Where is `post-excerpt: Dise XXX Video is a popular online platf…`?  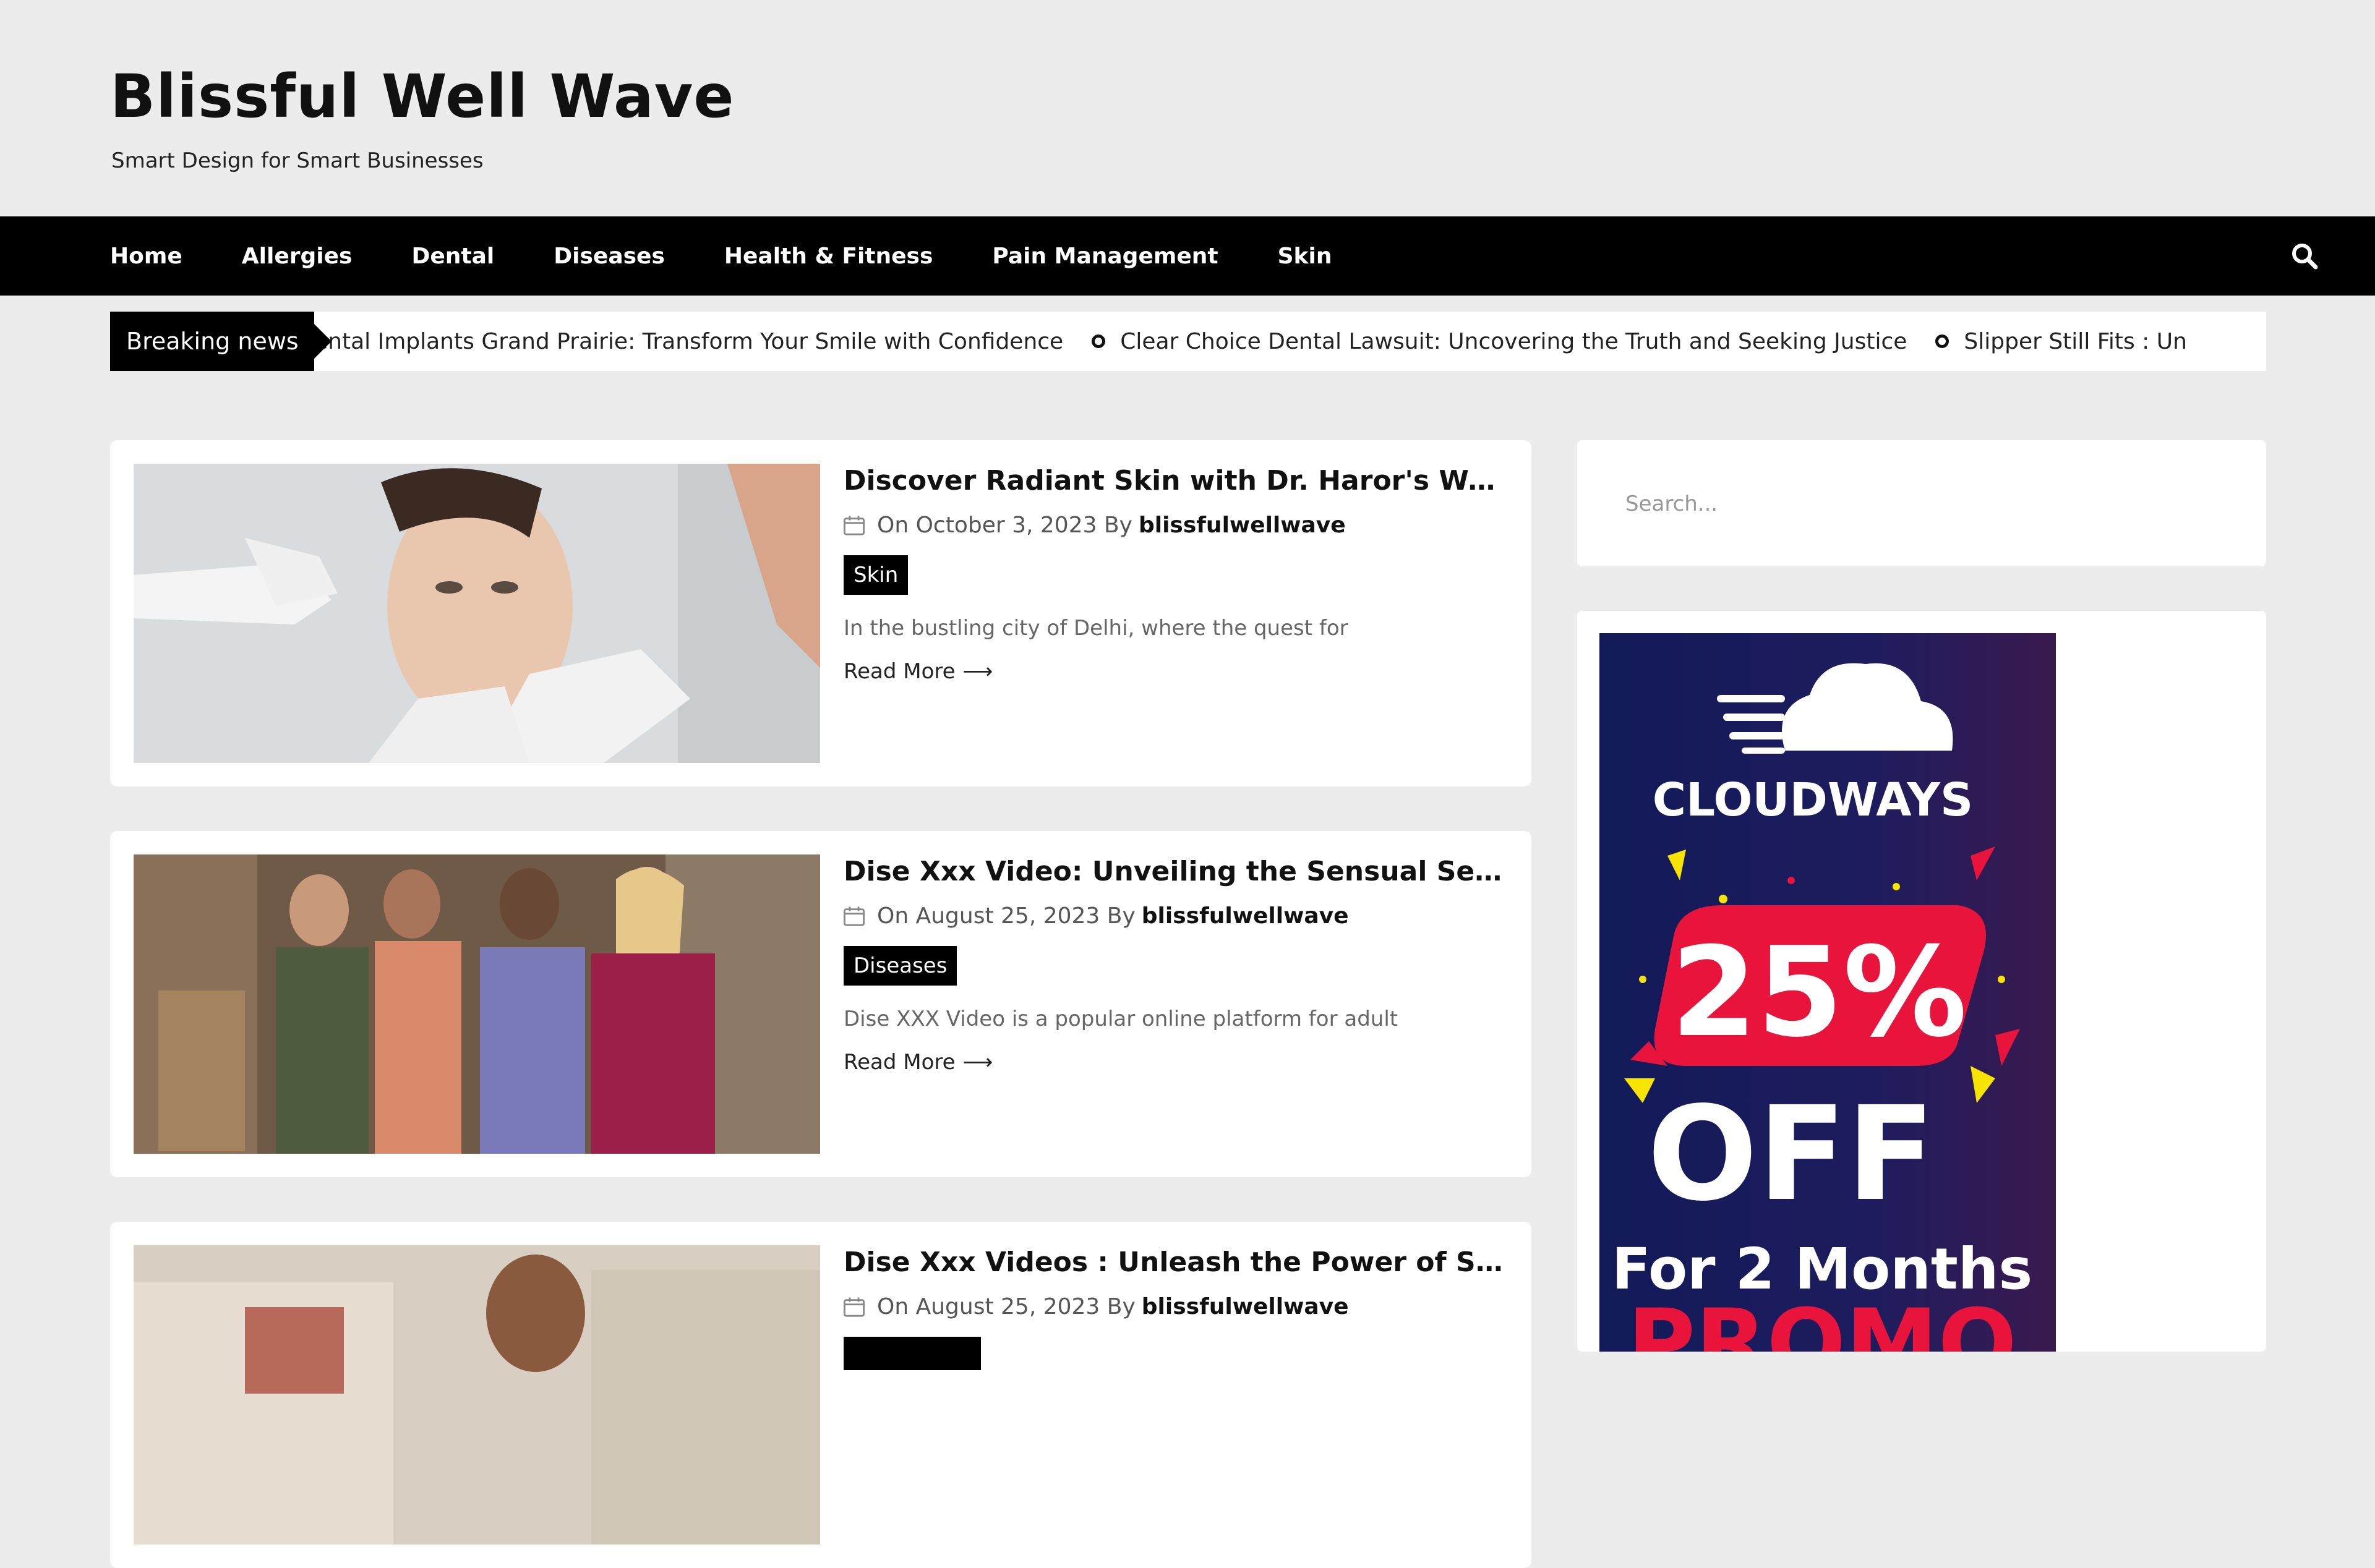 post-excerpt: Dise XXX Video is a popular online platf… is located at coordinates (1121, 1019).